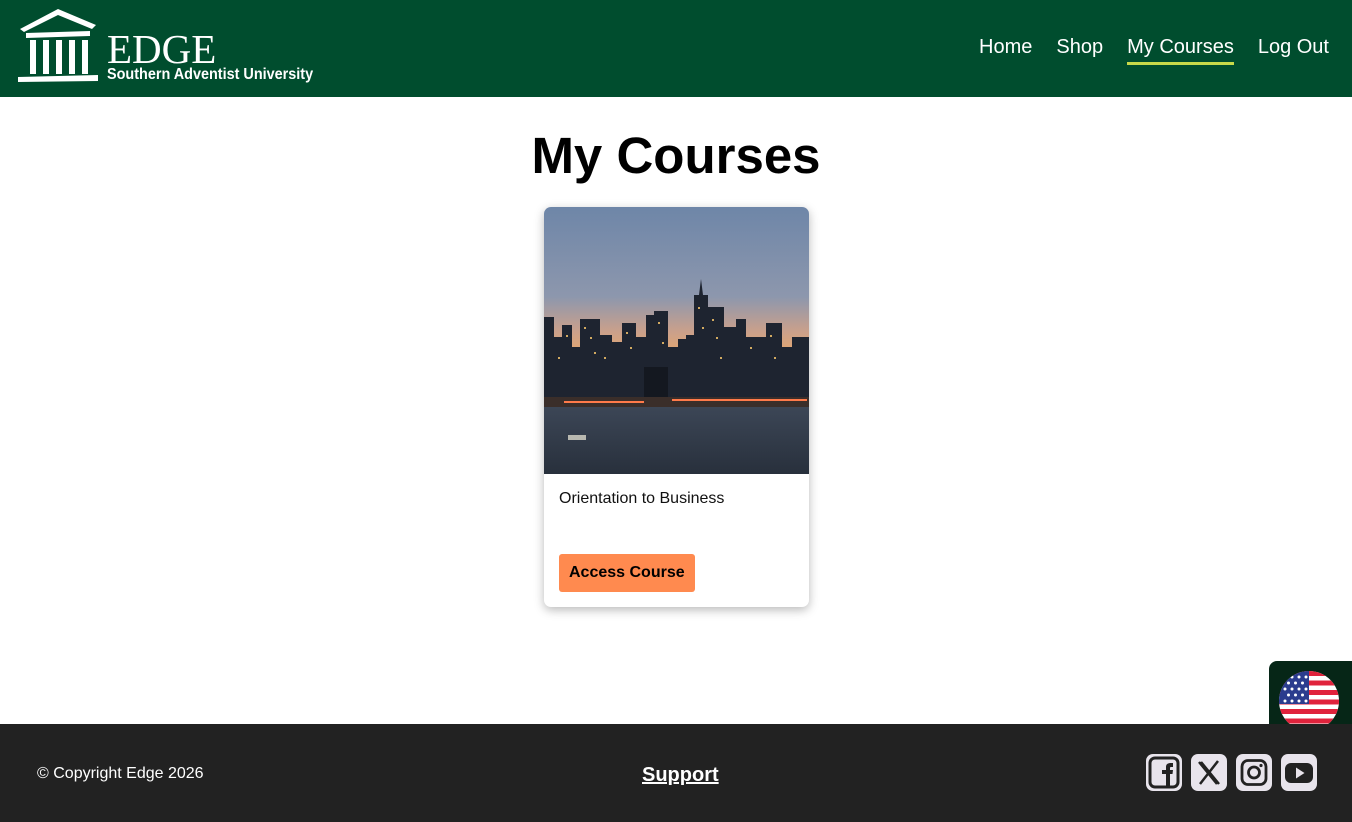  What do you see at coordinates (680, 775) in the screenshot?
I see `support-link: Support` at bounding box center [680, 775].